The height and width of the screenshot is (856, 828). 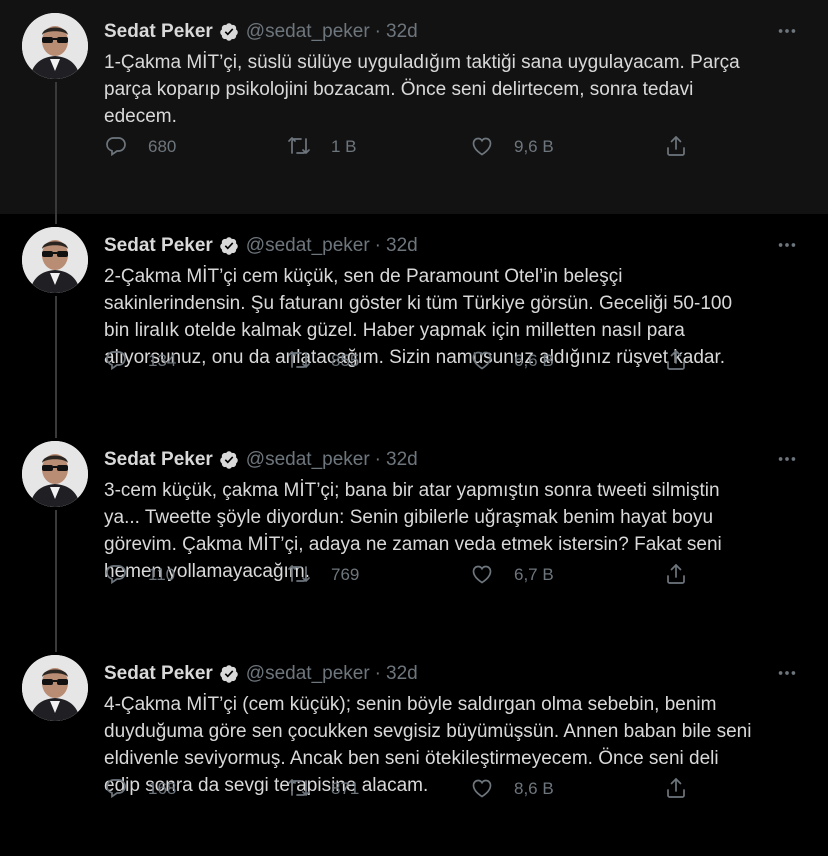 I want to click on reply-button: 680, so click(x=140, y=147).